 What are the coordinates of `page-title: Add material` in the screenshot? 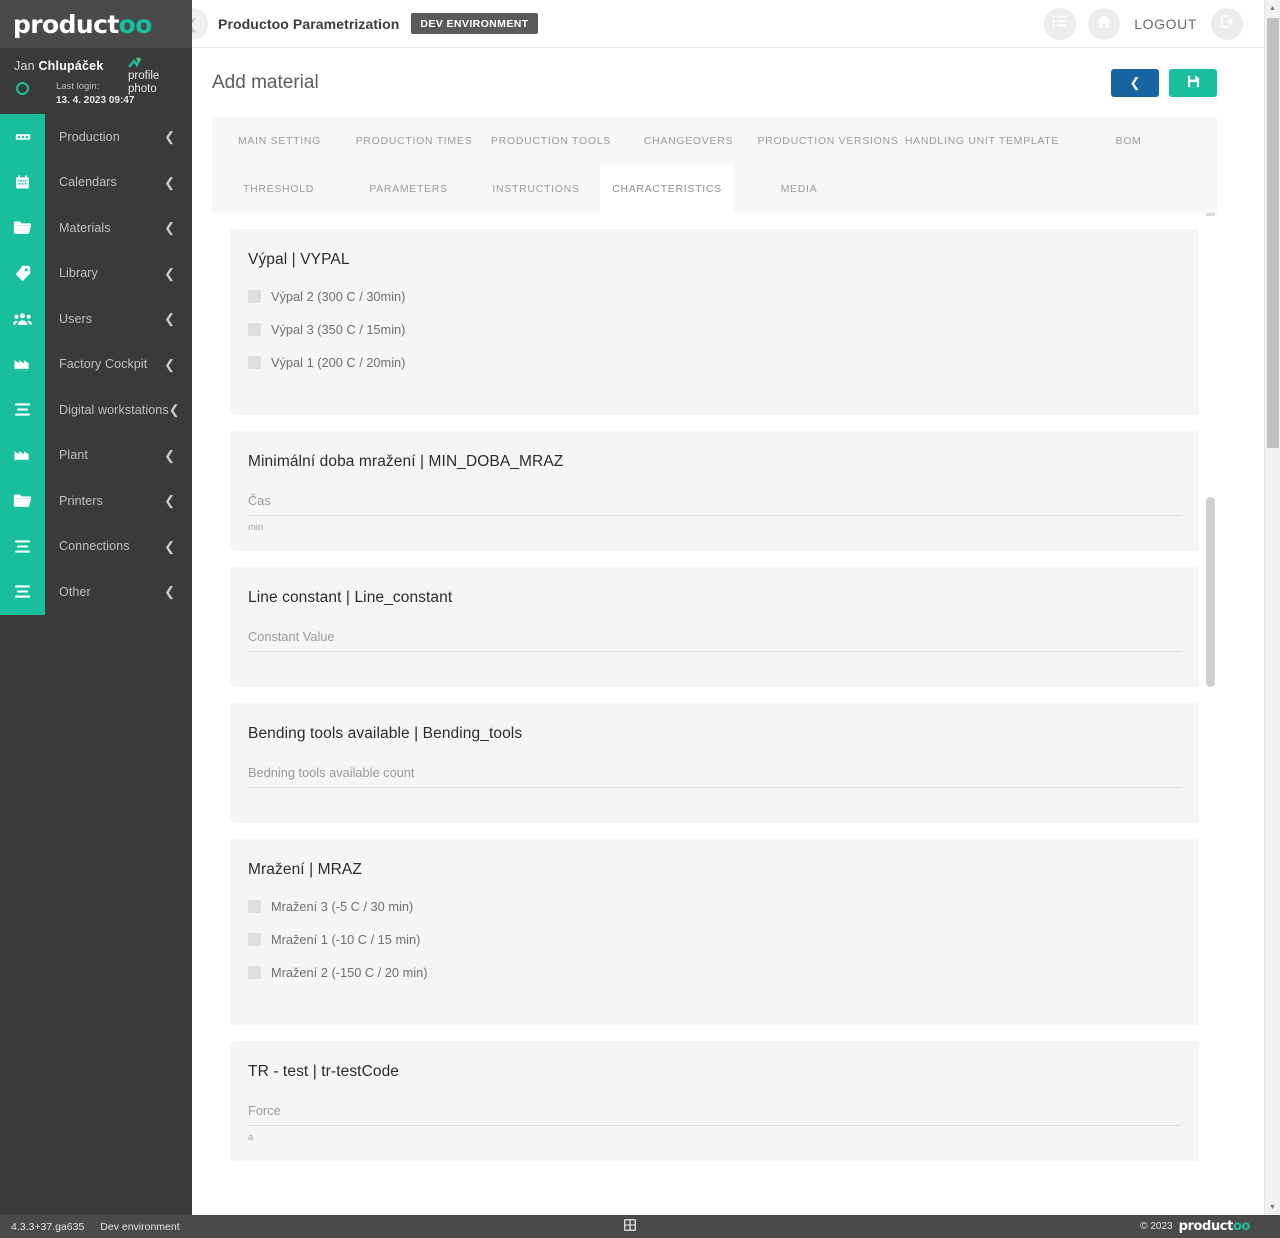 It's located at (265, 82).